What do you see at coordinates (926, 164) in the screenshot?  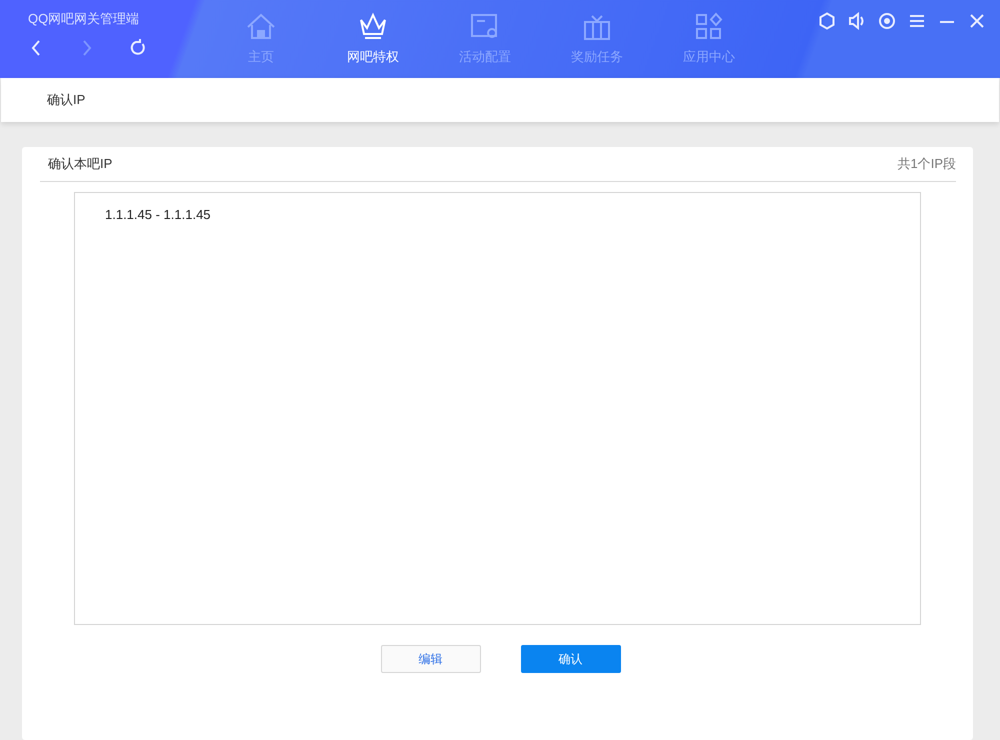 I see `ip-range-count: 共1个IP段` at bounding box center [926, 164].